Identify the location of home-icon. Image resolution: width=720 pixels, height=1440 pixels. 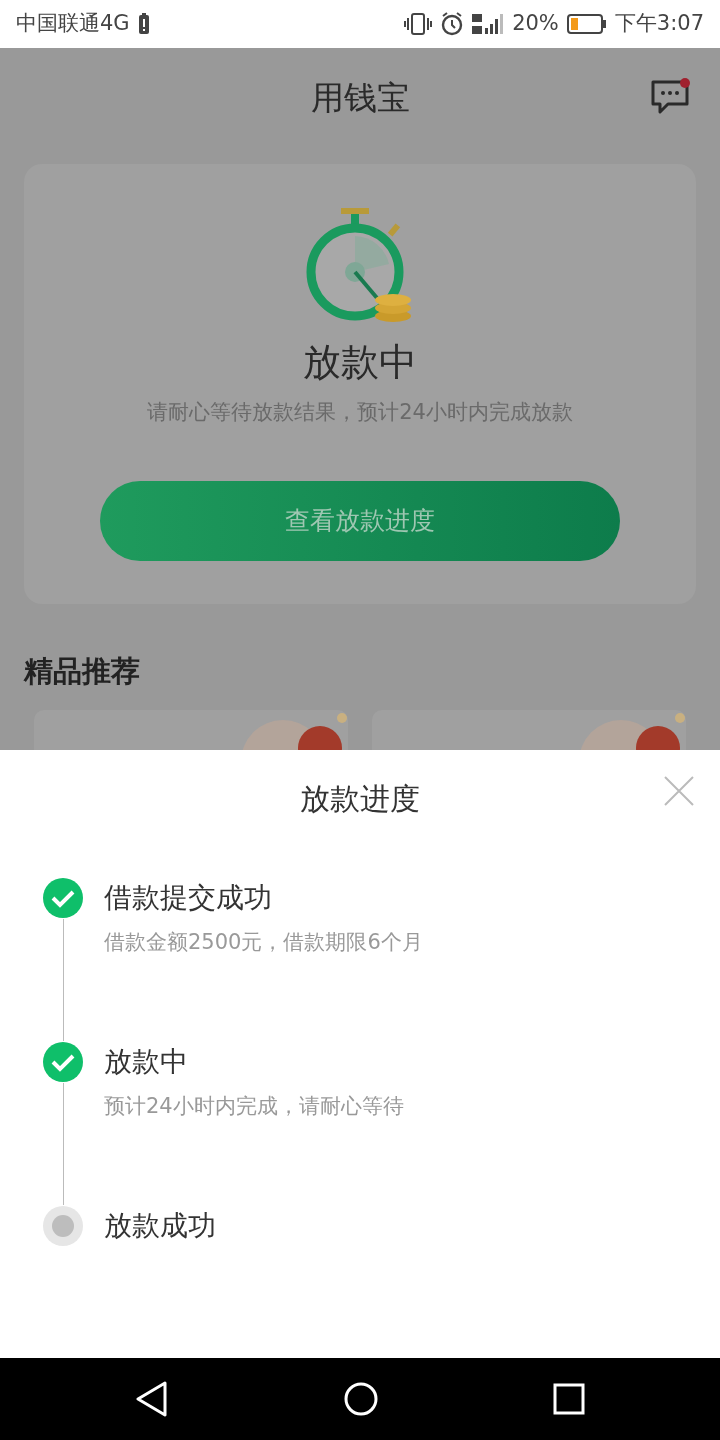
(361, 1399).